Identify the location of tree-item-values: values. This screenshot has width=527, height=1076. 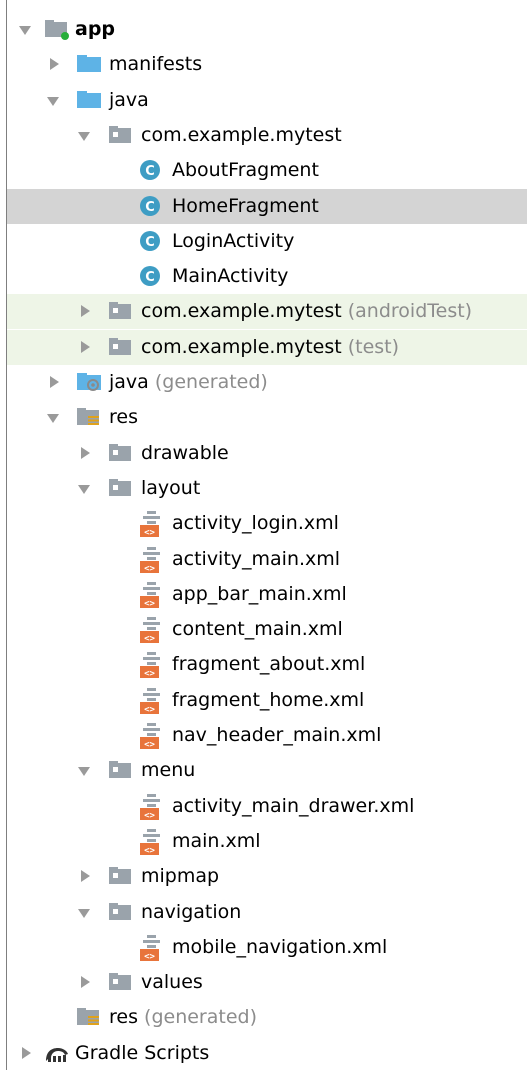
(267, 982).